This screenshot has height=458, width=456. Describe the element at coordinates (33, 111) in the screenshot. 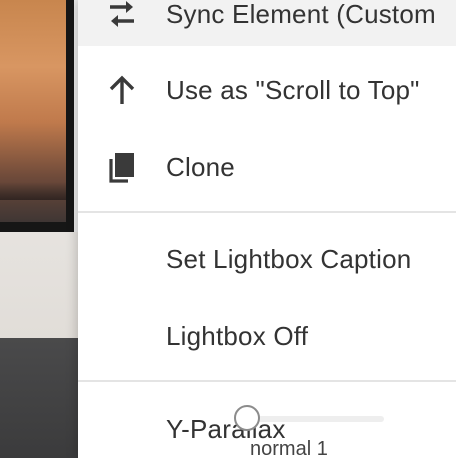

I see `artwork-image` at that location.